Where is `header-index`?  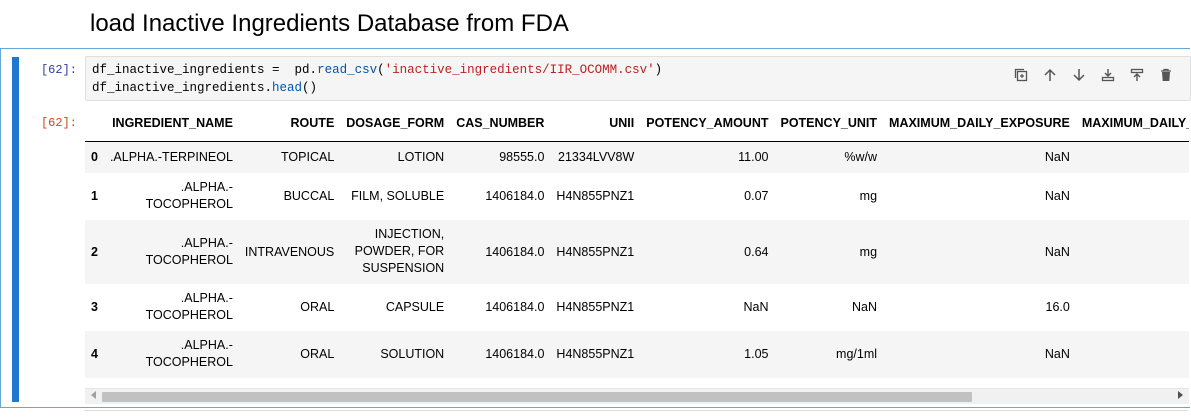
header-index is located at coordinates (94, 123).